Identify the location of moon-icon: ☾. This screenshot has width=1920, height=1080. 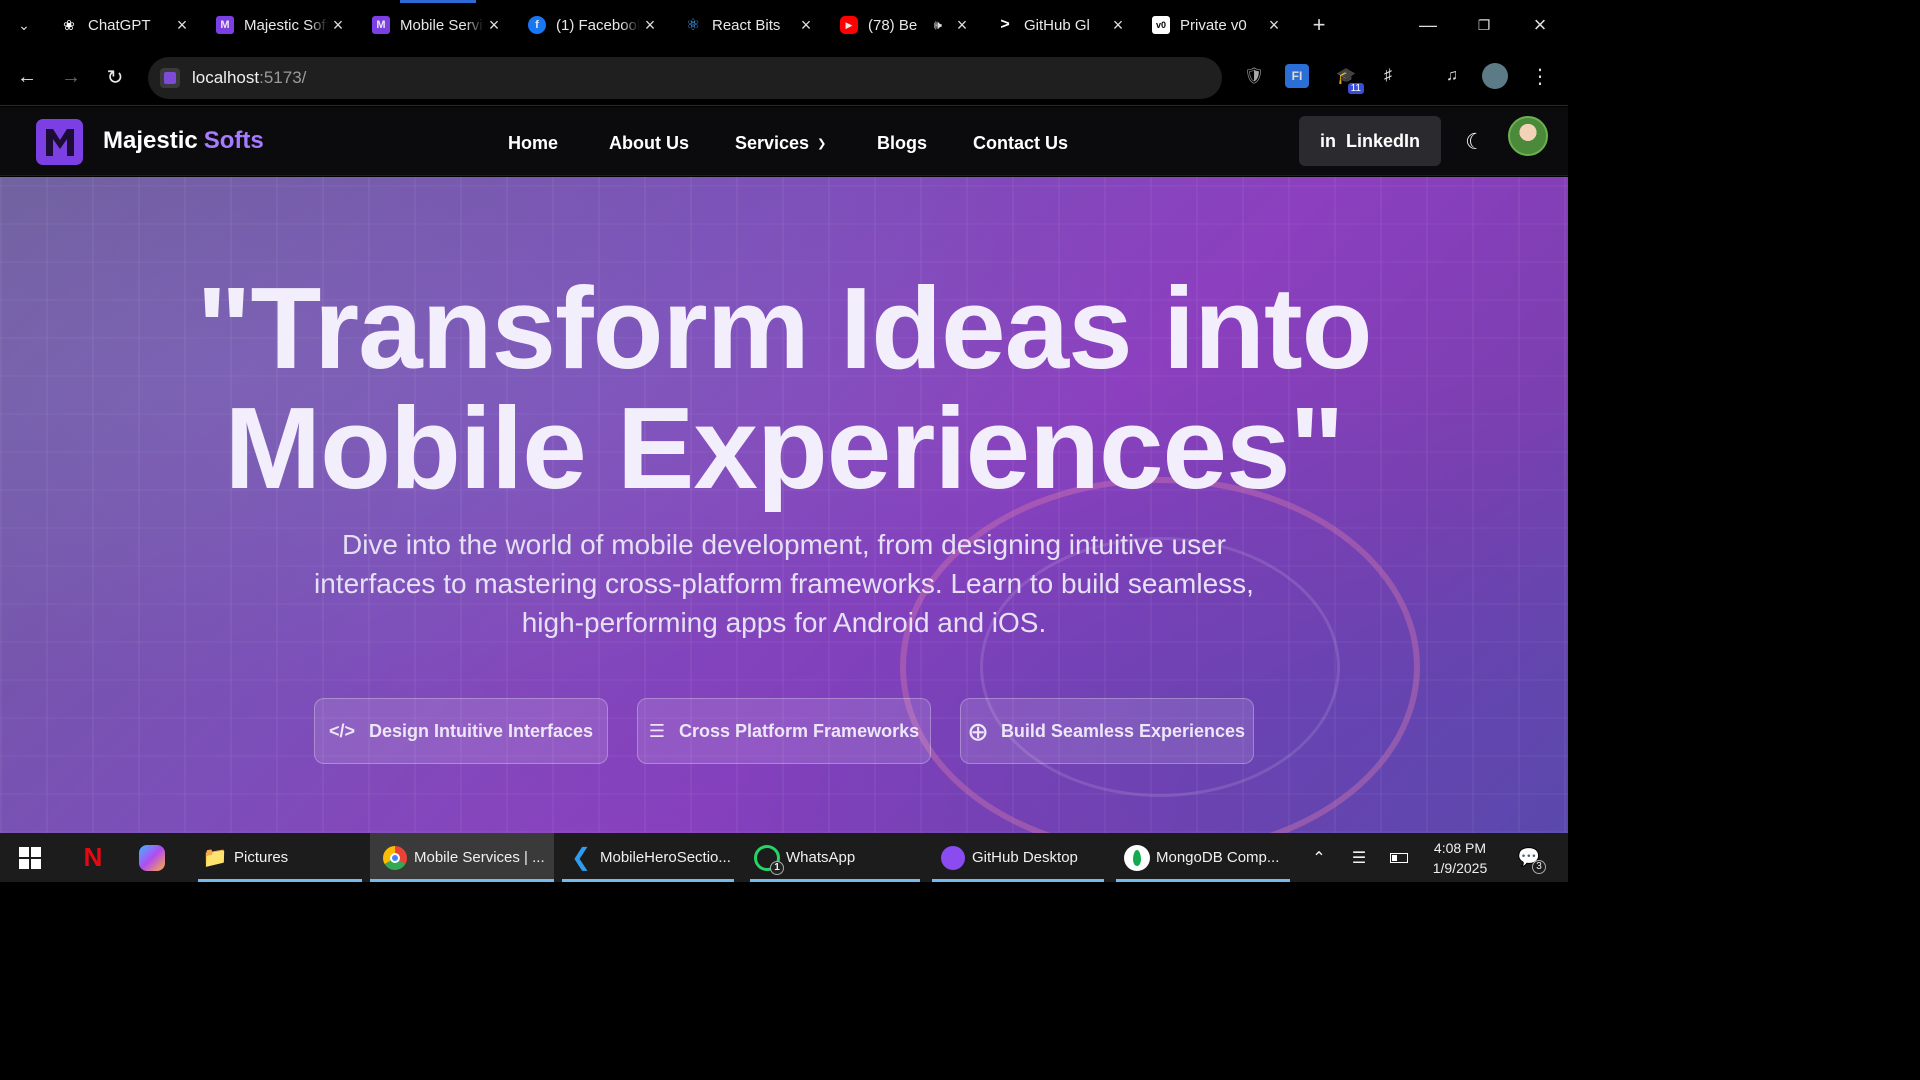
(1475, 142).